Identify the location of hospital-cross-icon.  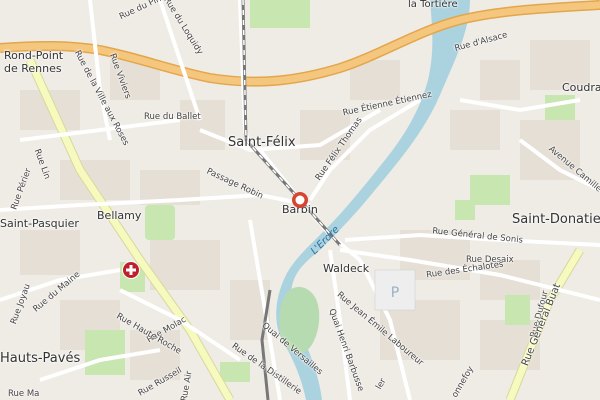
(131, 270).